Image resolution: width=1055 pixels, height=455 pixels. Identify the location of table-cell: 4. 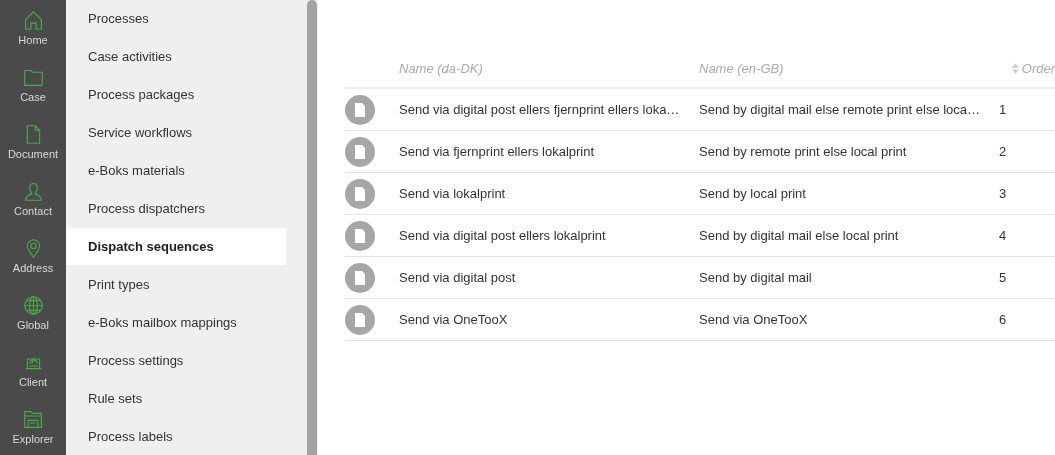
(1003, 235).